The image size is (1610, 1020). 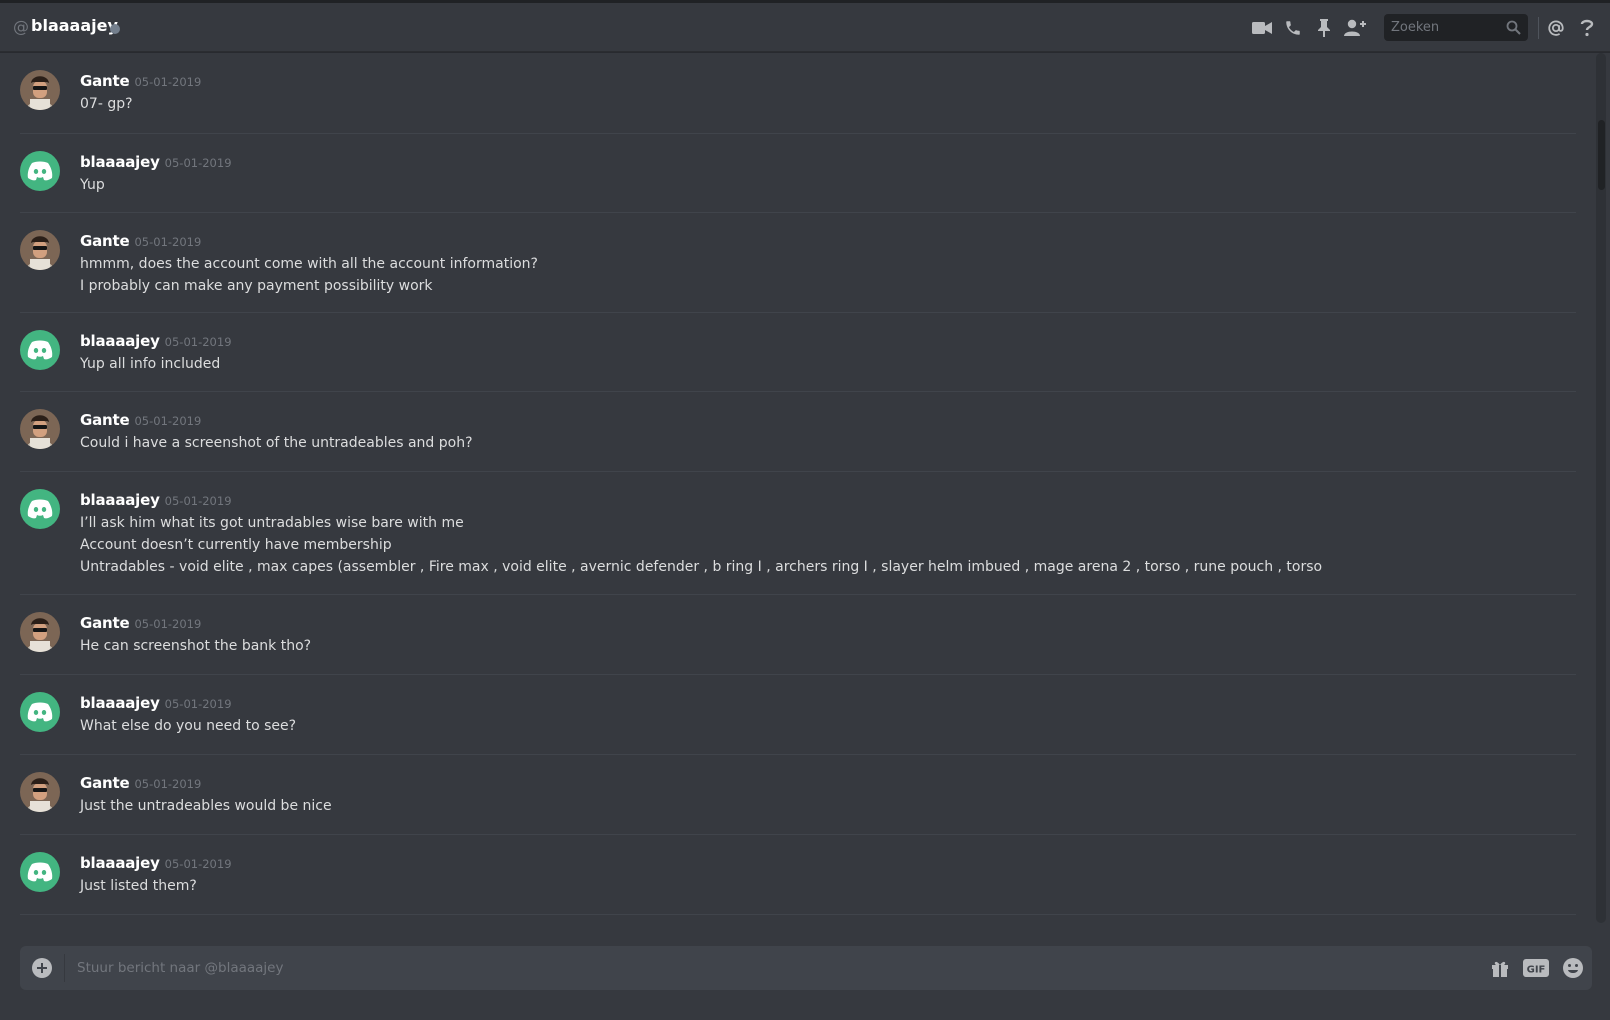 What do you see at coordinates (1573, 968) in the screenshot?
I see `emoji-icon` at bounding box center [1573, 968].